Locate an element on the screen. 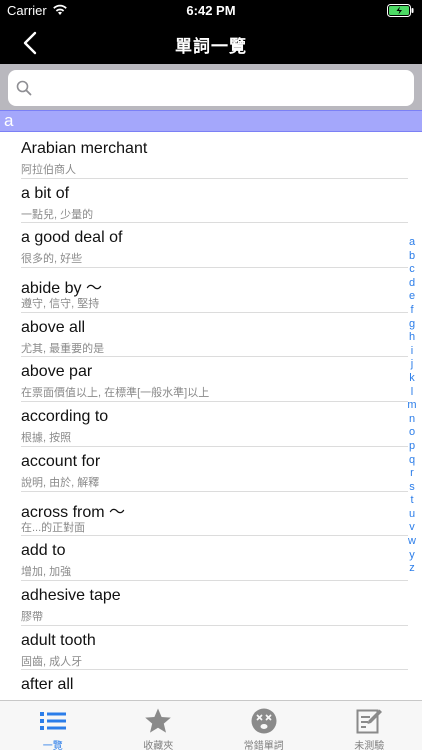 The image size is (422, 750). list-item: across from ～在...的正對面 is located at coordinates (214, 514).